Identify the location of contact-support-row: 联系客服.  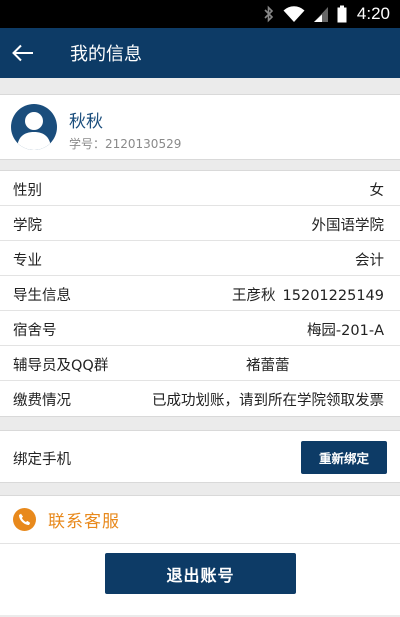
(200, 520).